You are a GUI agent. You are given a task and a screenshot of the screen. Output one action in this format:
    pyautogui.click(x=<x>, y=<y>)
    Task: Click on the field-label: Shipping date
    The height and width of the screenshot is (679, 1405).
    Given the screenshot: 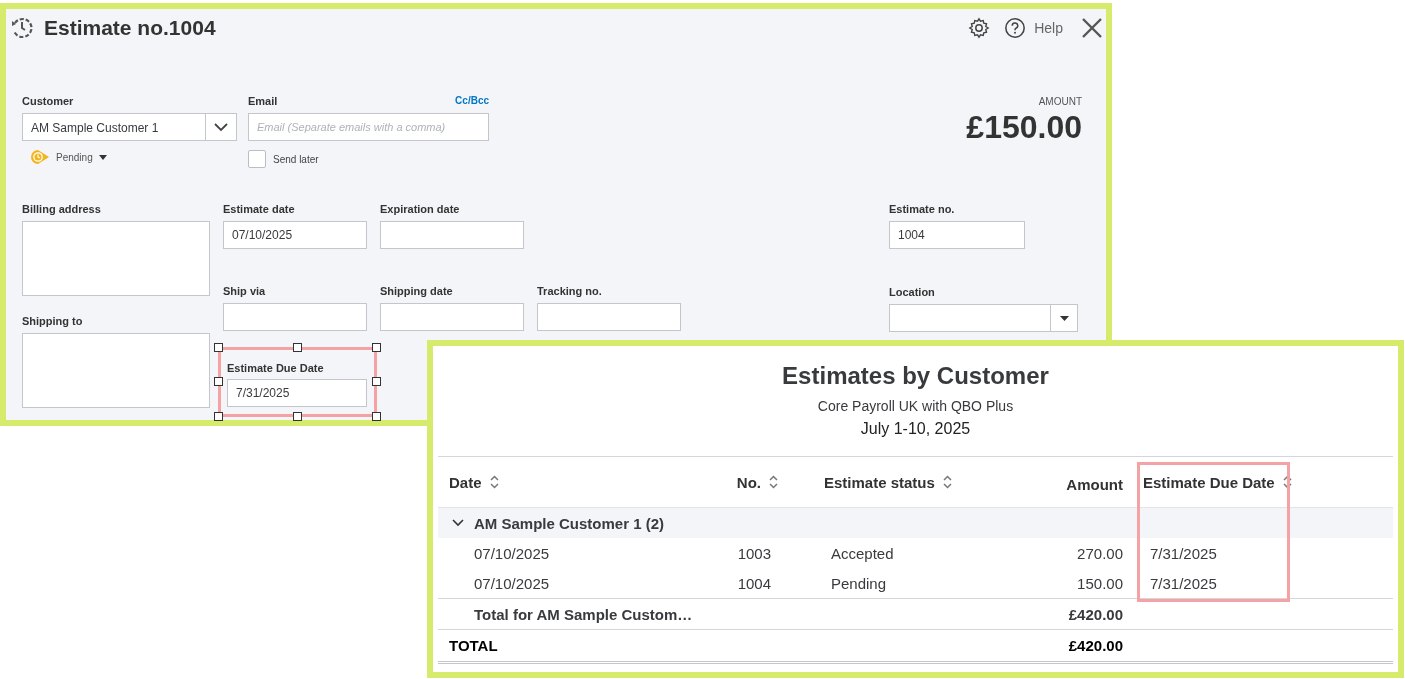 What is the action you would take?
    pyautogui.click(x=417, y=291)
    